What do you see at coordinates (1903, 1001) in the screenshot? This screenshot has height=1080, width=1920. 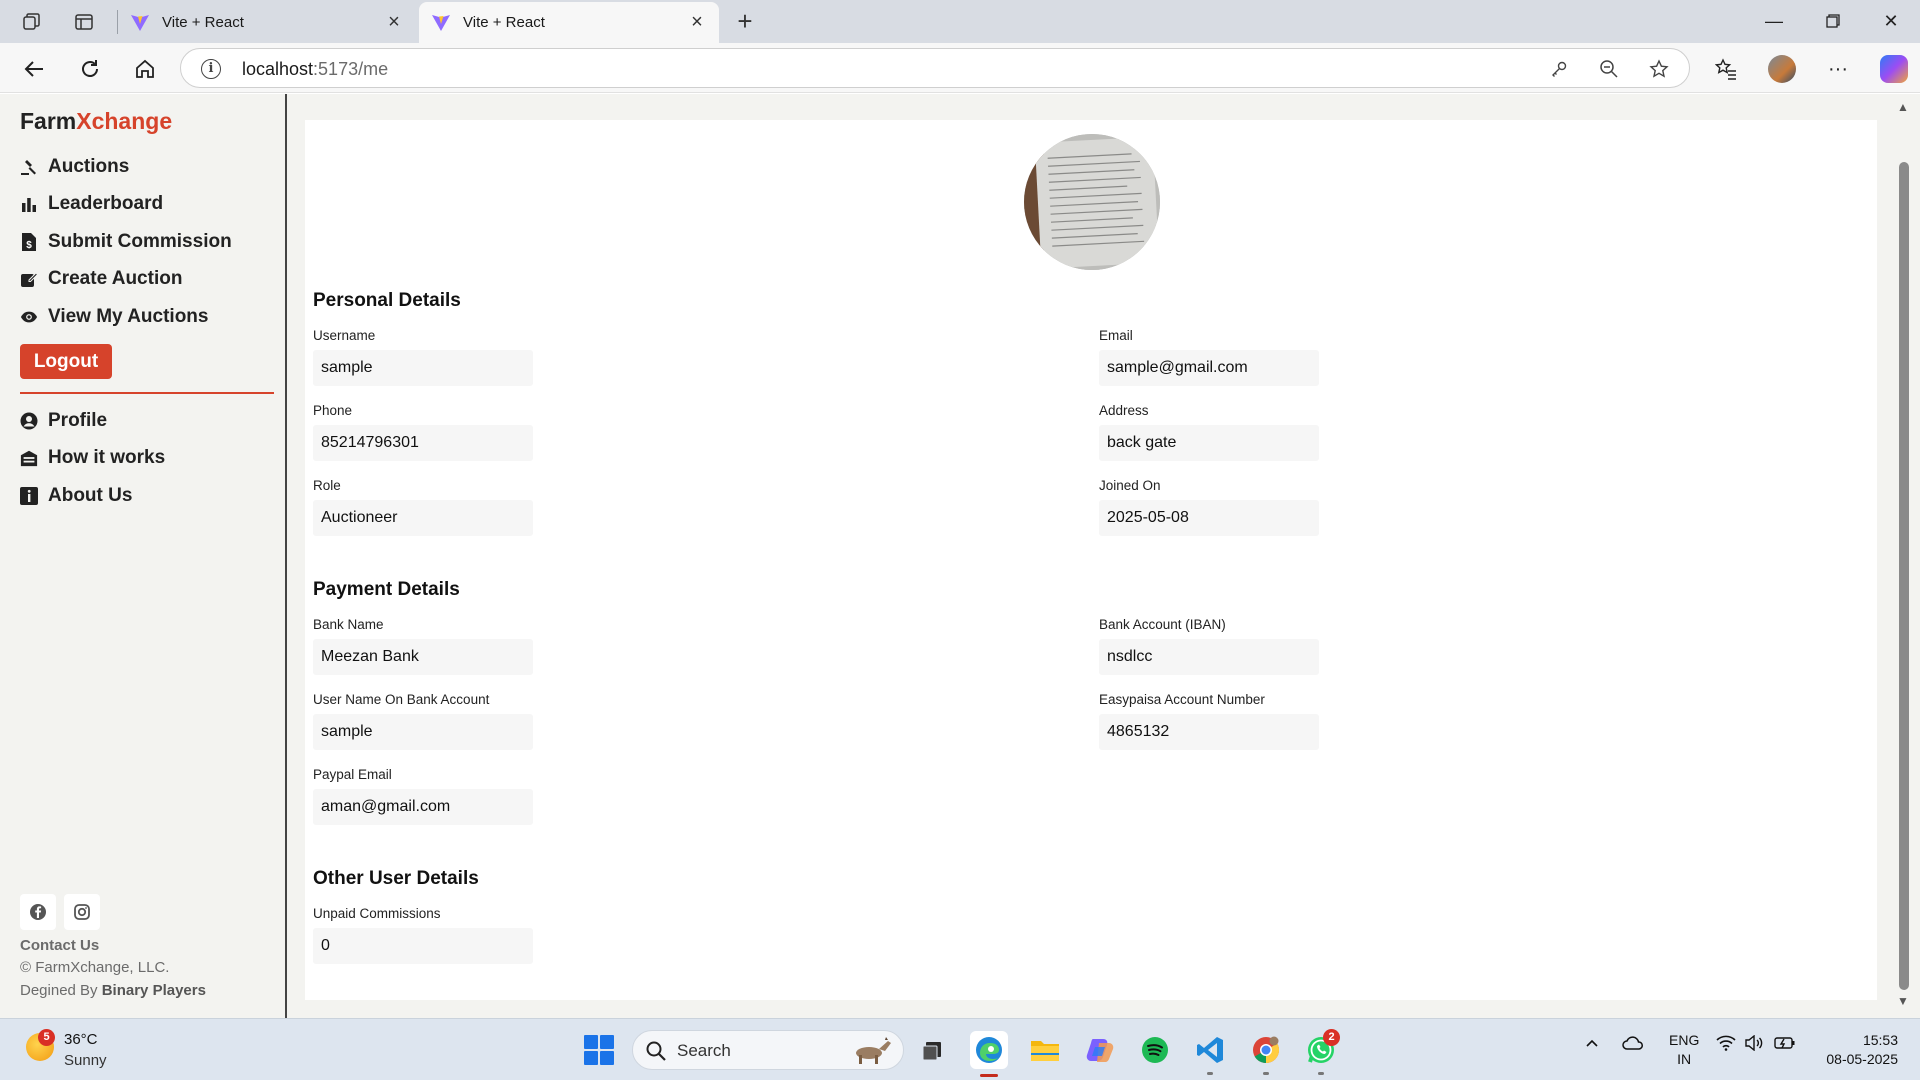 I see `scroll-down-icon: ▼` at bounding box center [1903, 1001].